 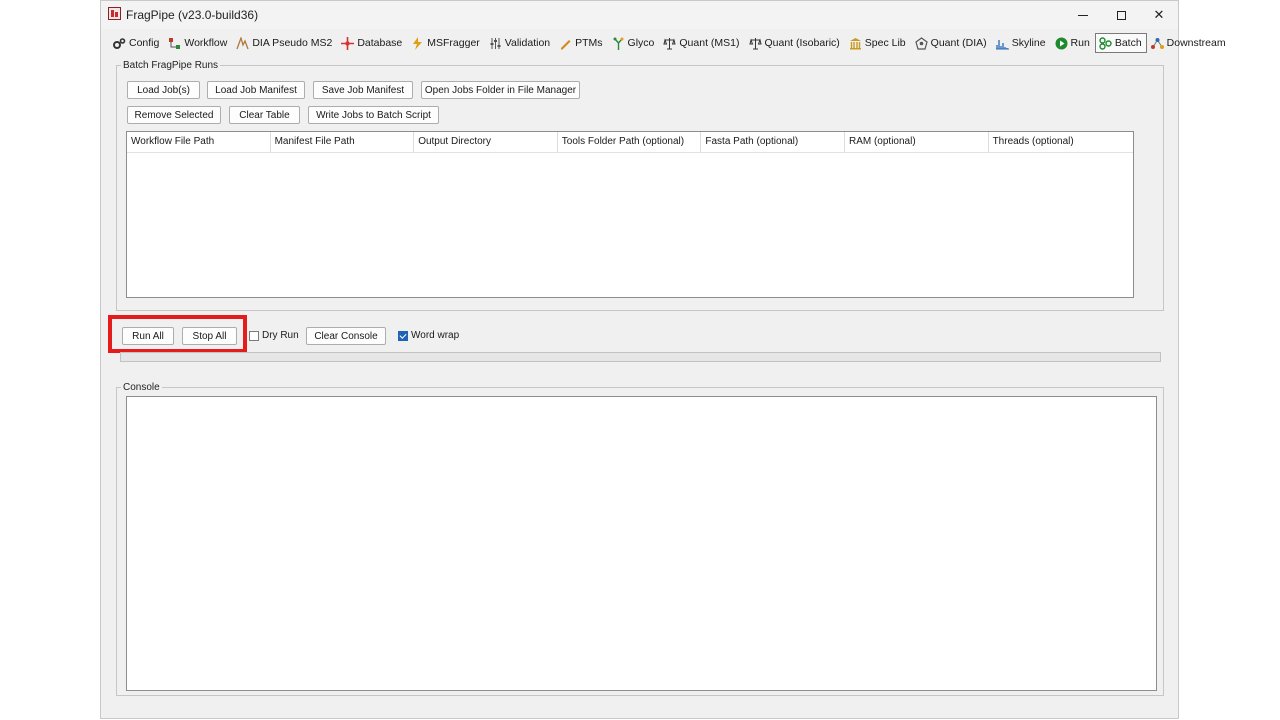 What do you see at coordinates (280, 335) in the screenshot?
I see `dry-run-label: Dry Run` at bounding box center [280, 335].